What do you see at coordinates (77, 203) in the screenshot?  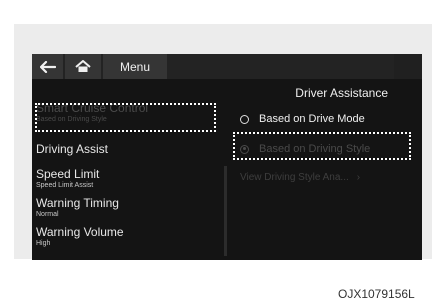 I see `menu-item-label: Warning Timing` at bounding box center [77, 203].